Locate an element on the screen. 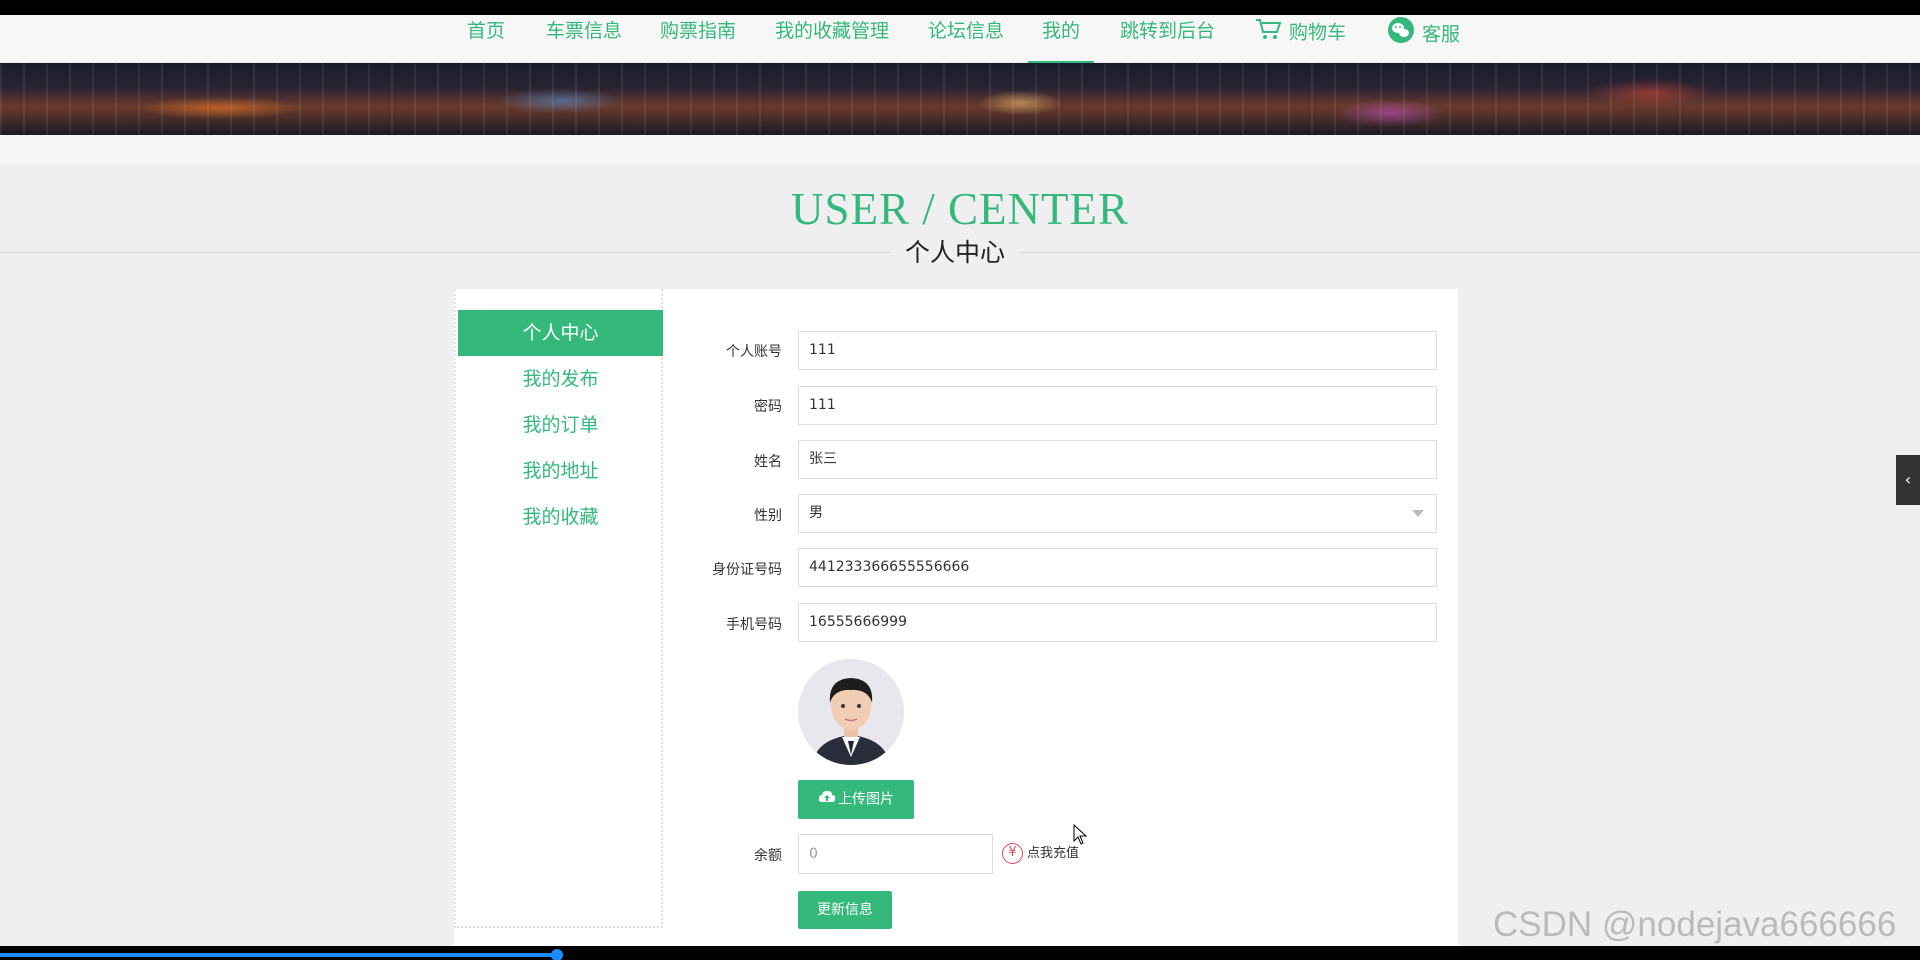  sidebar-item-profile: 个人中心 is located at coordinates (560, 333).